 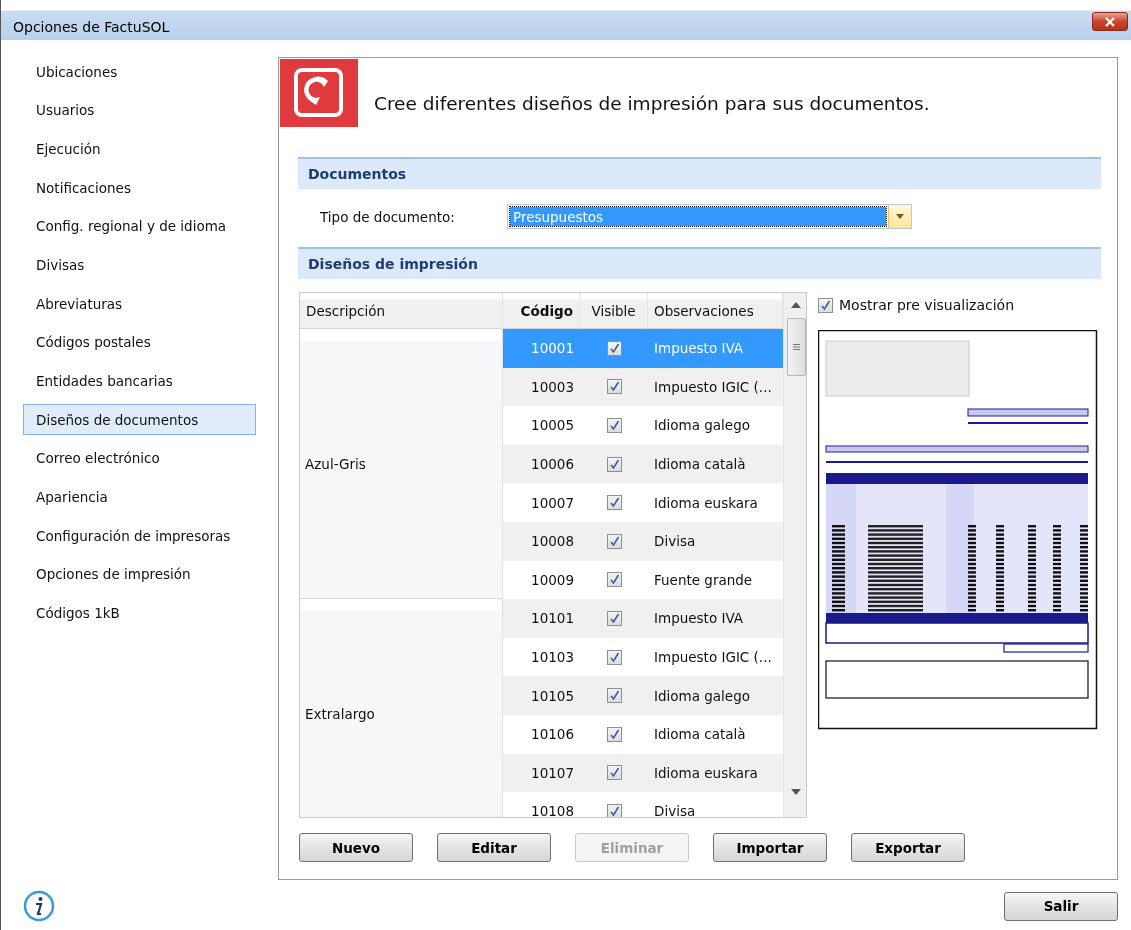 What do you see at coordinates (614, 311) in the screenshot?
I see `column-header: Visible` at bounding box center [614, 311].